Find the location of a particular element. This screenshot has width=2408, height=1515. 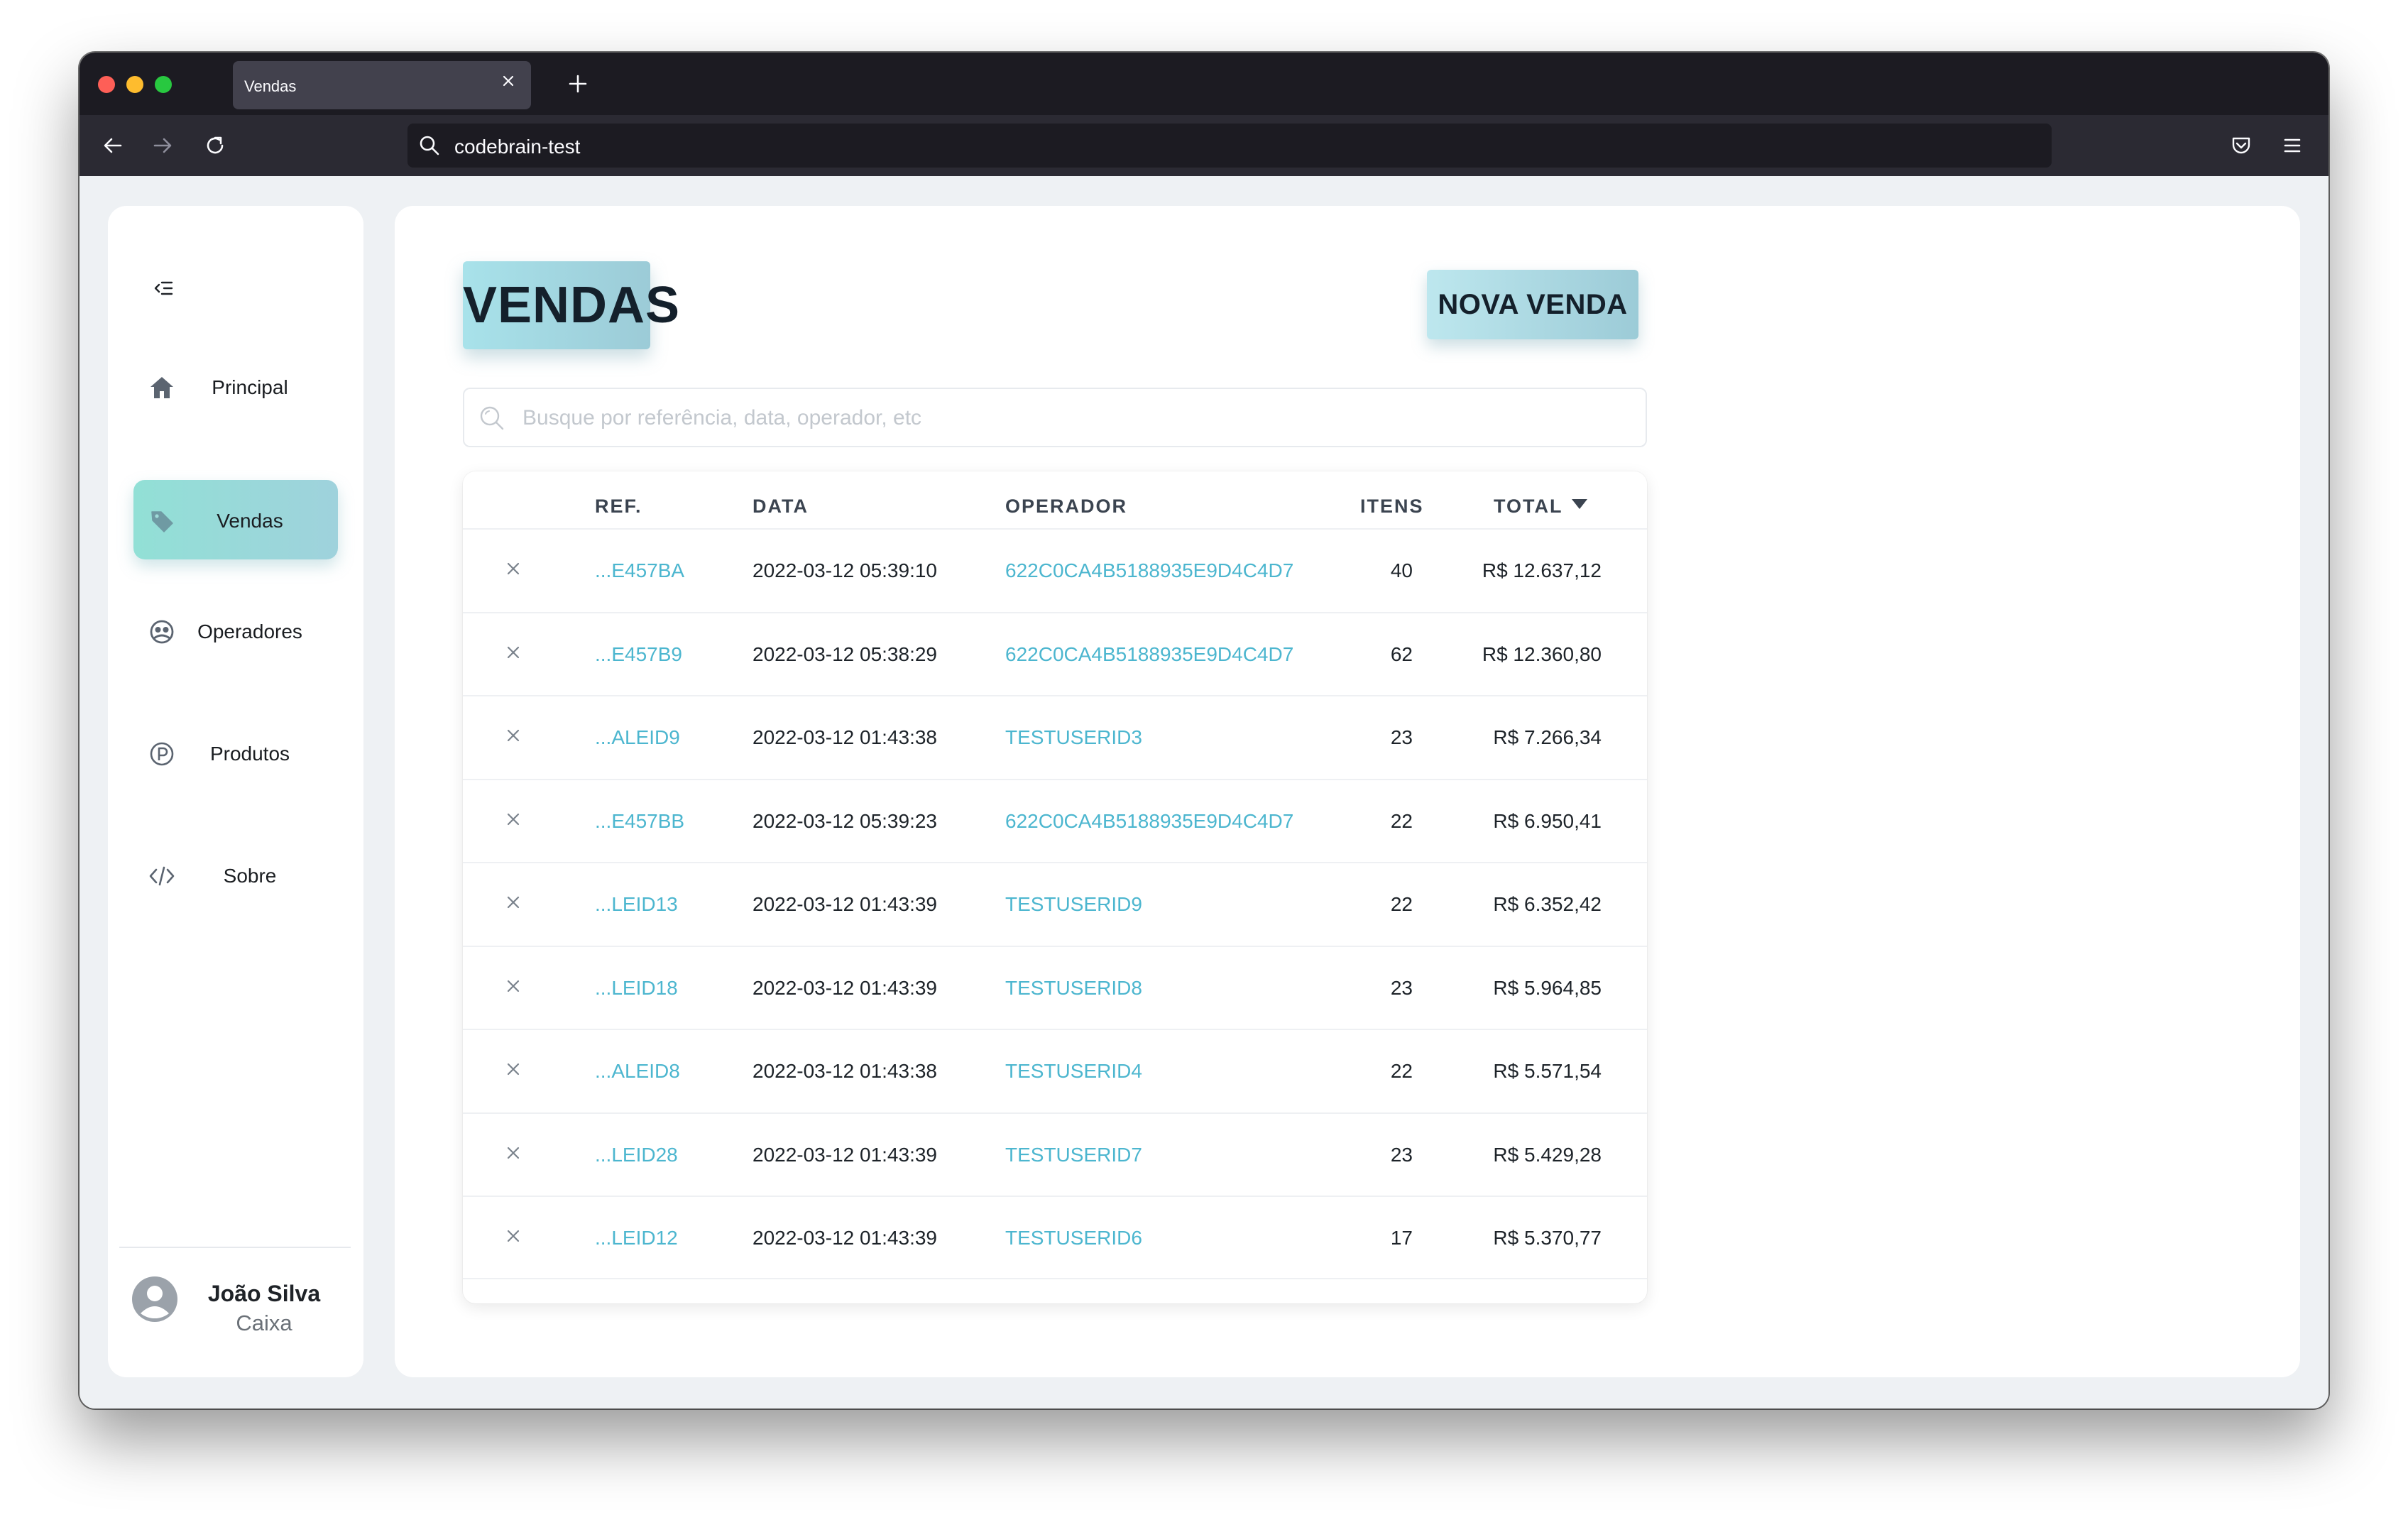

column-header-data: DATA is located at coordinates (780, 507).